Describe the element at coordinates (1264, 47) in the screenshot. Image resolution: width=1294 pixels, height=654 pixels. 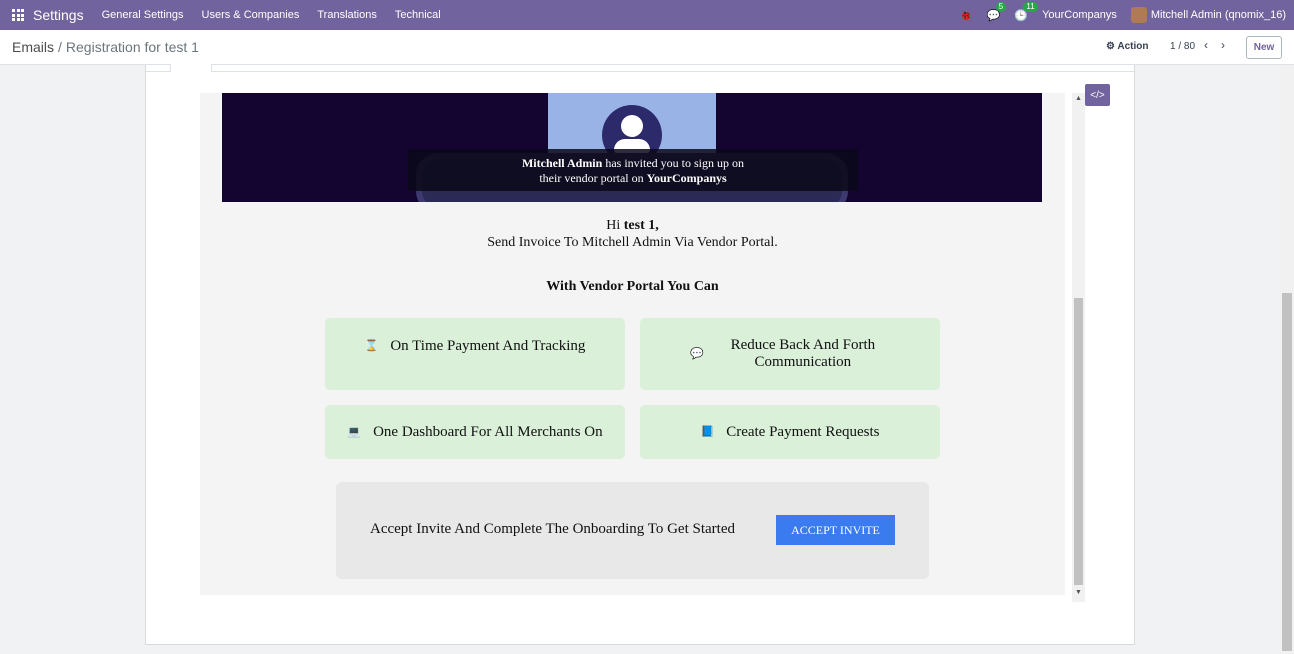
I see `new-button: New` at that location.